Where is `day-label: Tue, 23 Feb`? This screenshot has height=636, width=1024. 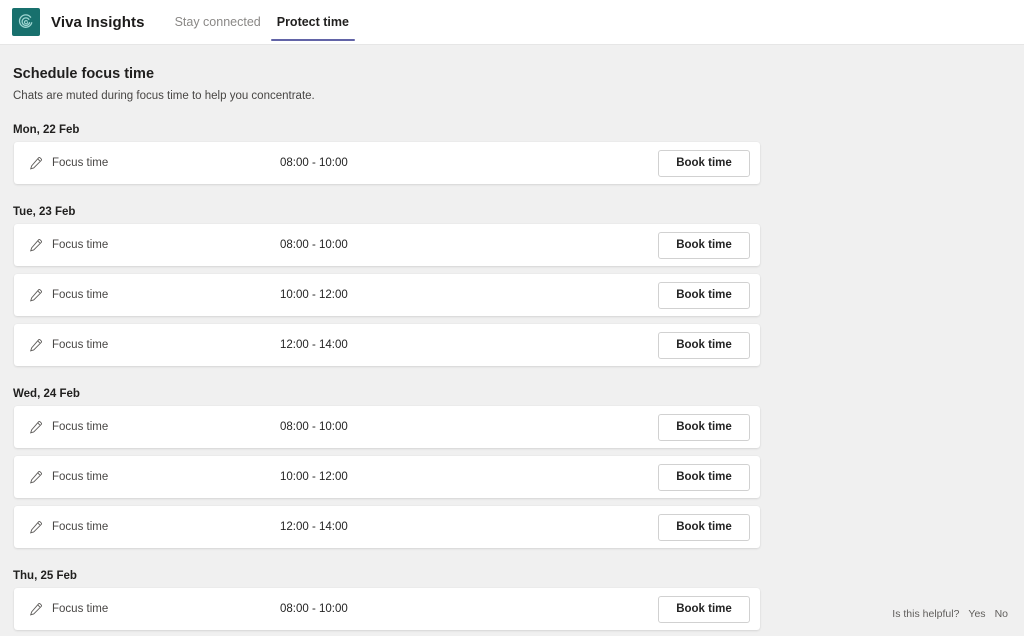 day-label: Tue, 23 Feb is located at coordinates (44, 212).